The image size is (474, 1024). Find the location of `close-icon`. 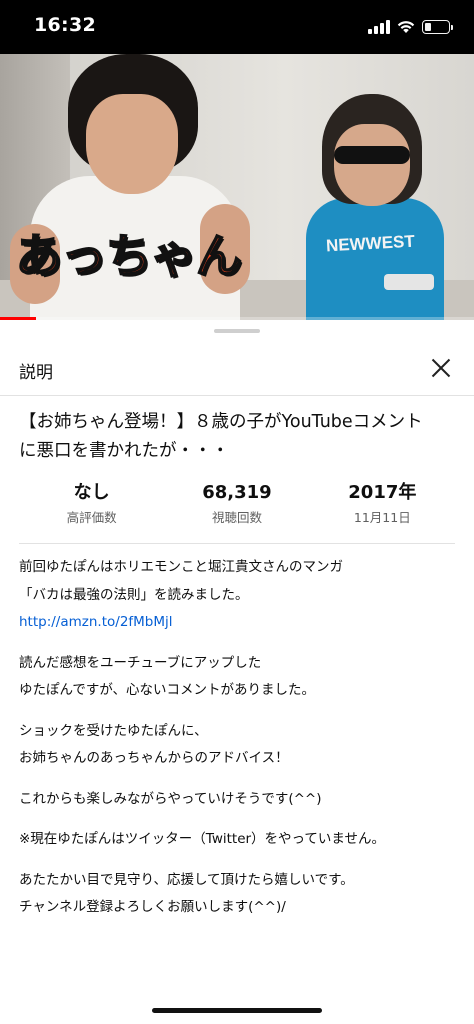

close-icon is located at coordinates (440, 368).